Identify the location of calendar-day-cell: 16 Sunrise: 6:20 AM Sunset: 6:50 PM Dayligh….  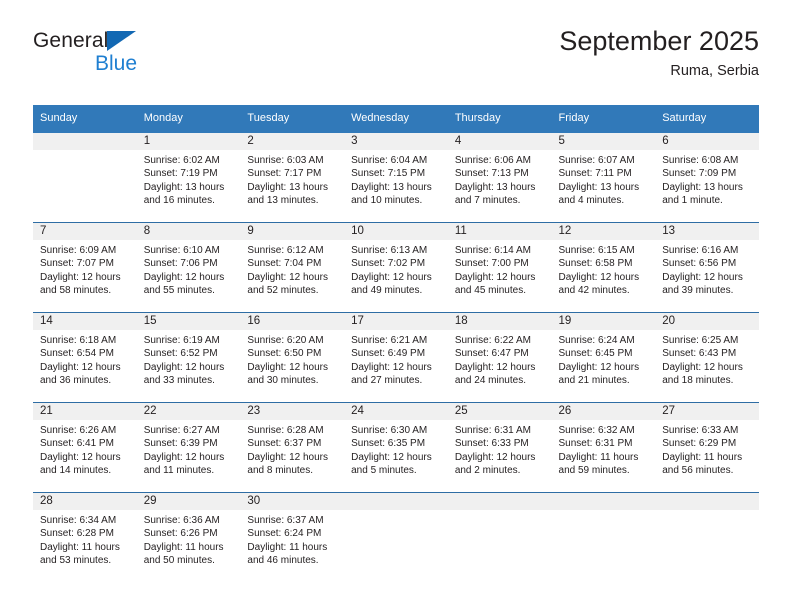
(292, 357).